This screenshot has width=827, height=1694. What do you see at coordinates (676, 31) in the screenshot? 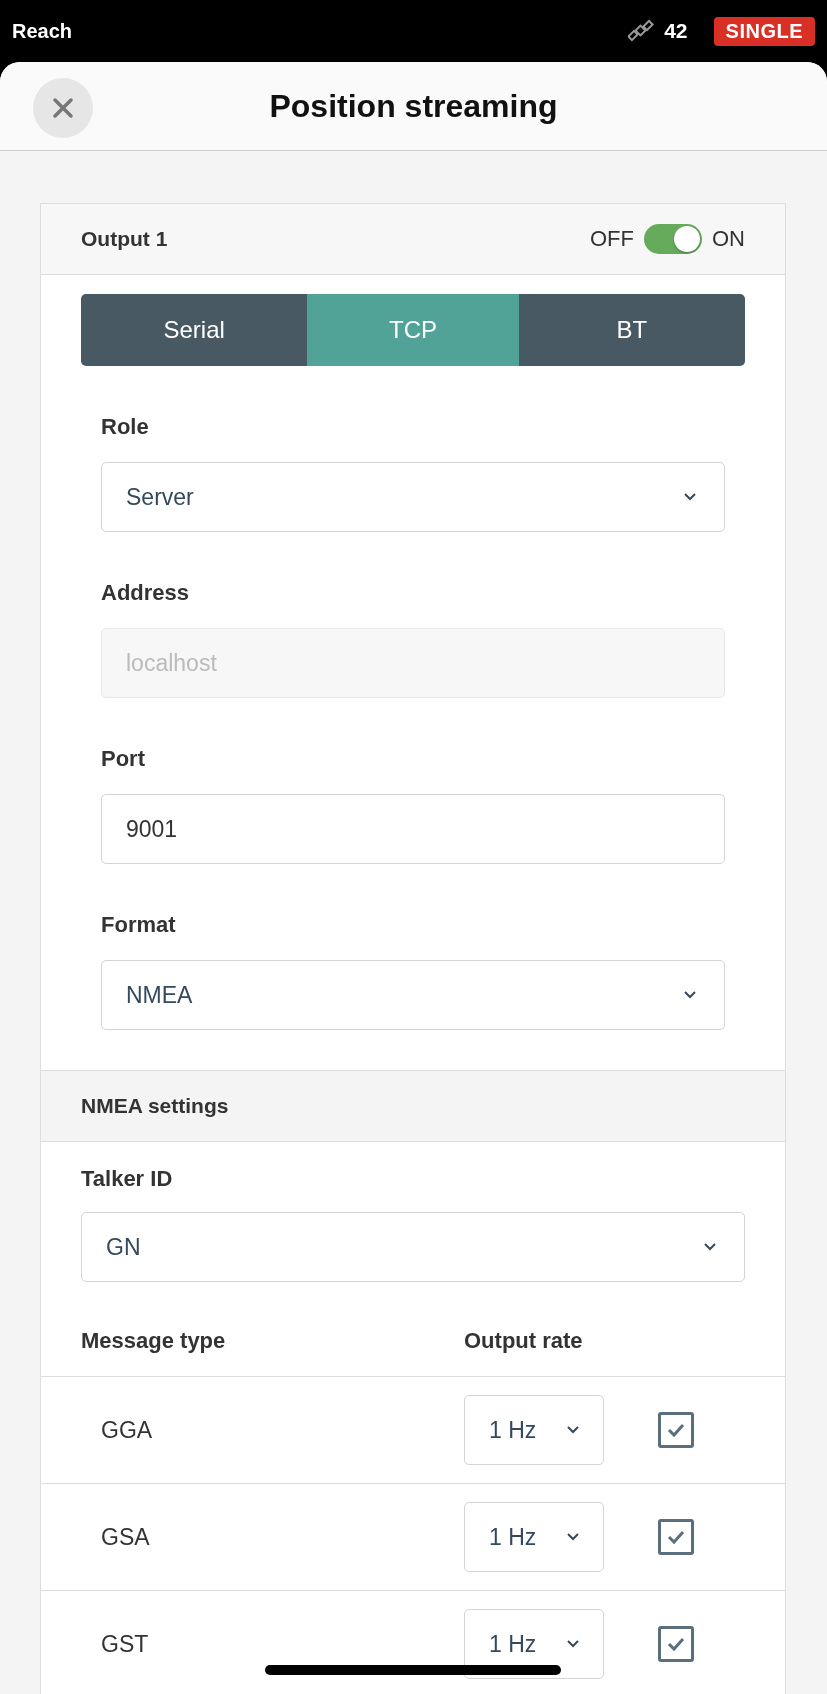
I see `satellite-count: 42` at bounding box center [676, 31].